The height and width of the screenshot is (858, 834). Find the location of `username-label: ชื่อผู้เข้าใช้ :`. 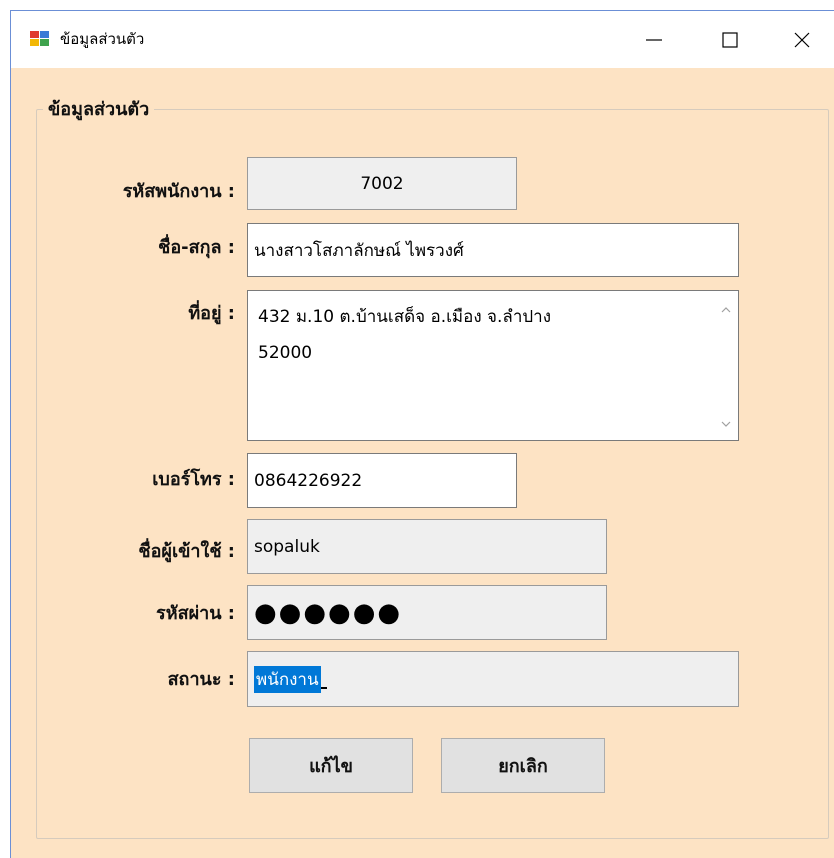

username-label: ชื่อผู้เข้าใช้ : is located at coordinates (186, 551).